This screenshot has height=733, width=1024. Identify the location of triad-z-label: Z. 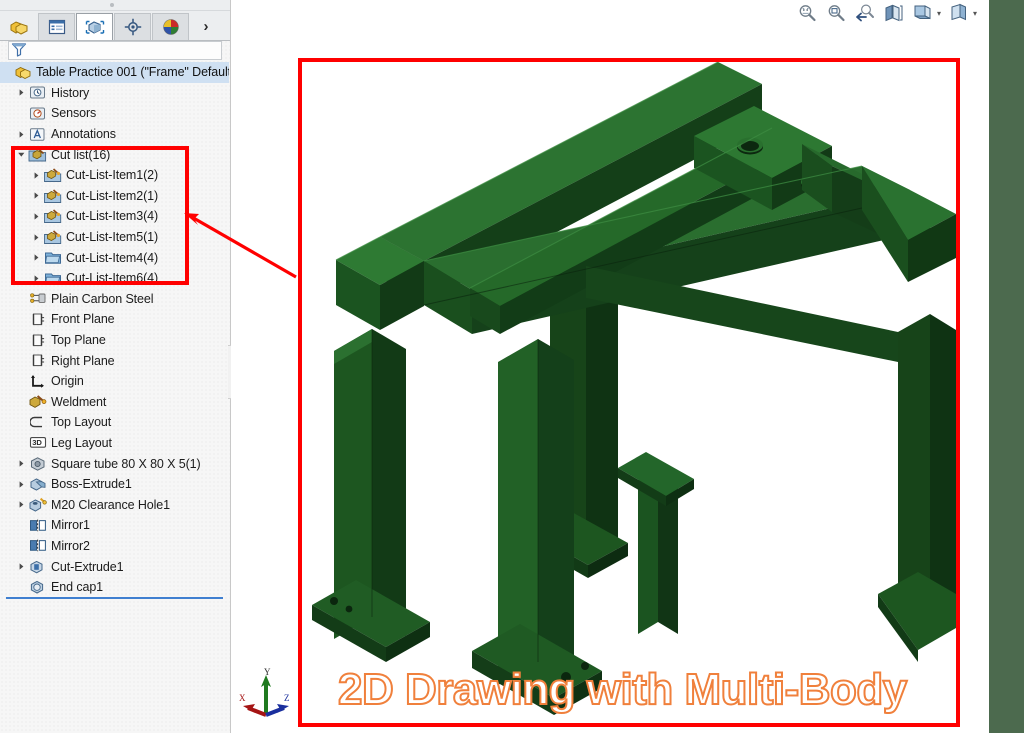
(287, 698).